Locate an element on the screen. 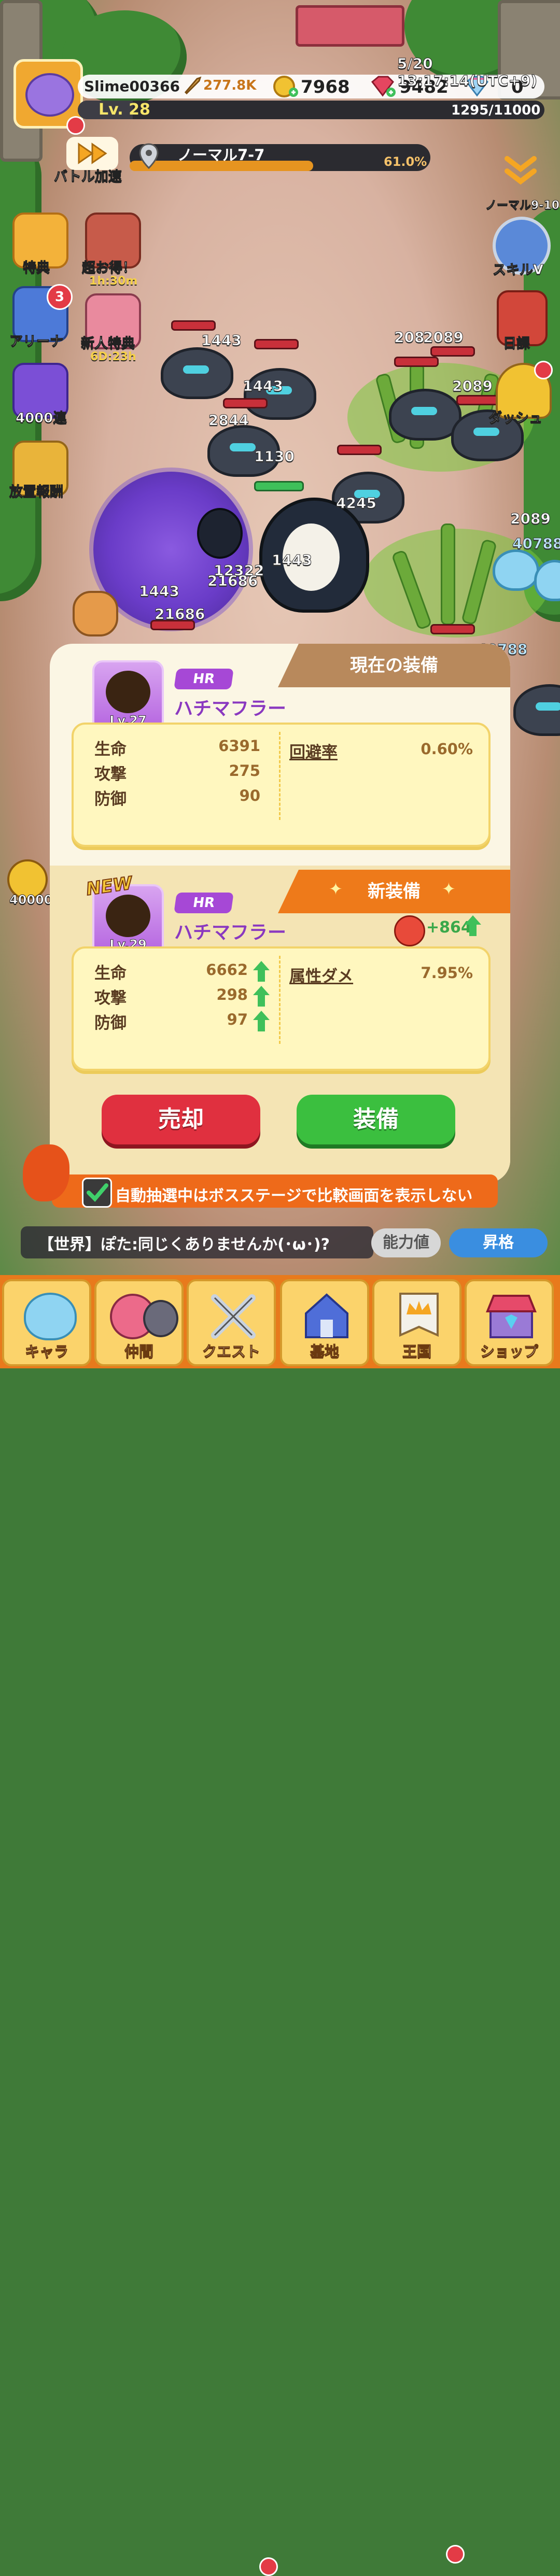 This screenshot has width=560, height=2576. bench-decoration is located at coordinates (350, 26).